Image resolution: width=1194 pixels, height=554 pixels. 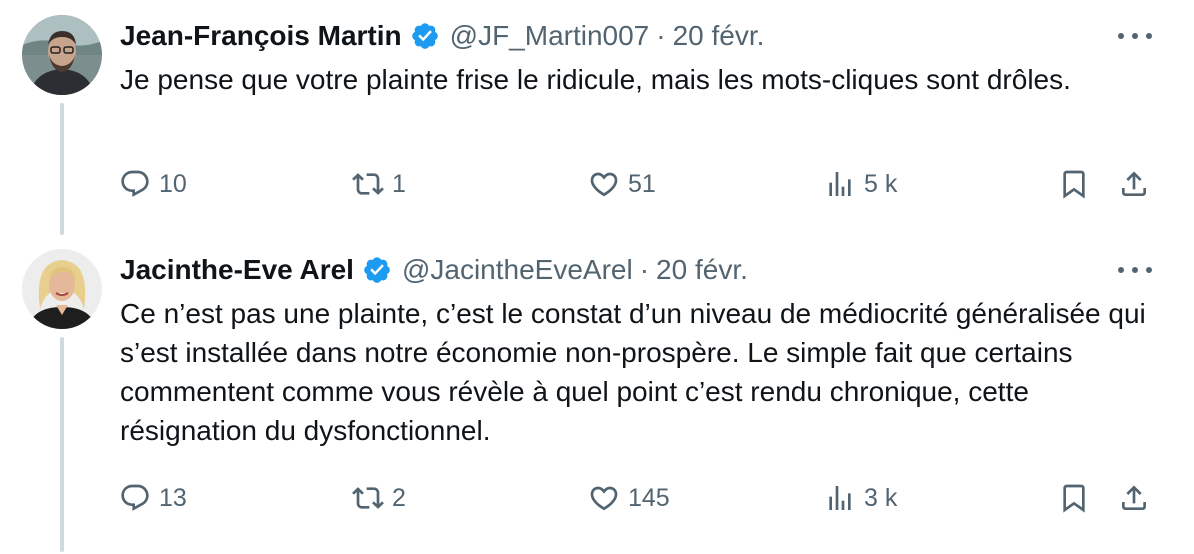 What do you see at coordinates (173, 497) in the screenshot?
I see `reply-count: 13` at bounding box center [173, 497].